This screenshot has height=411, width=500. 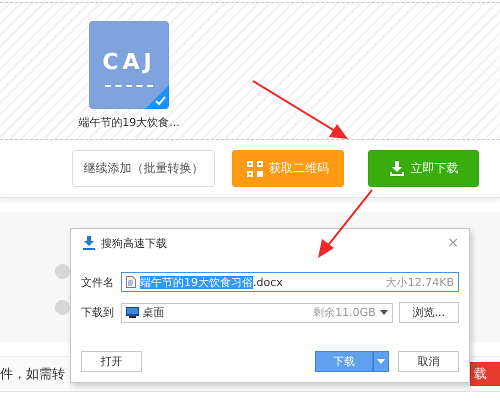 I want to click on document-icon, so click(x=131, y=282).